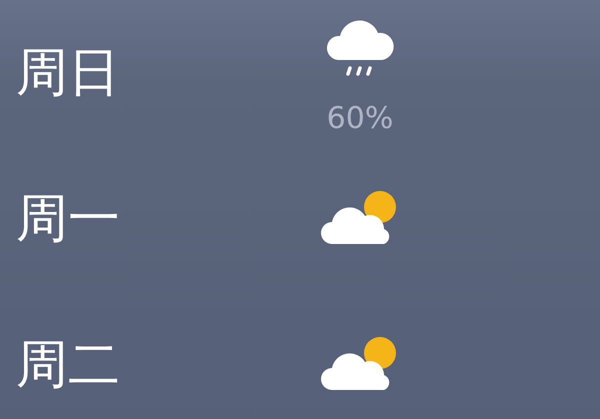 The height and width of the screenshot is (419, 600). I want to click on precipitation-chance: 60%, so click(360, 119).